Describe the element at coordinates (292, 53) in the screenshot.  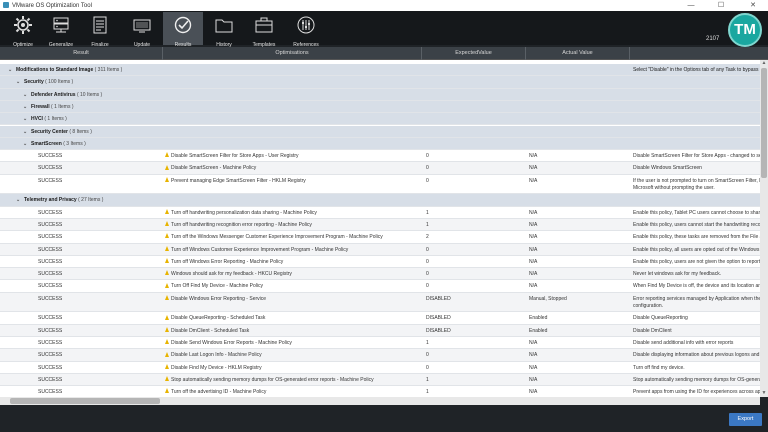
I see `column-header-optimisations: Optimisations` at that location.